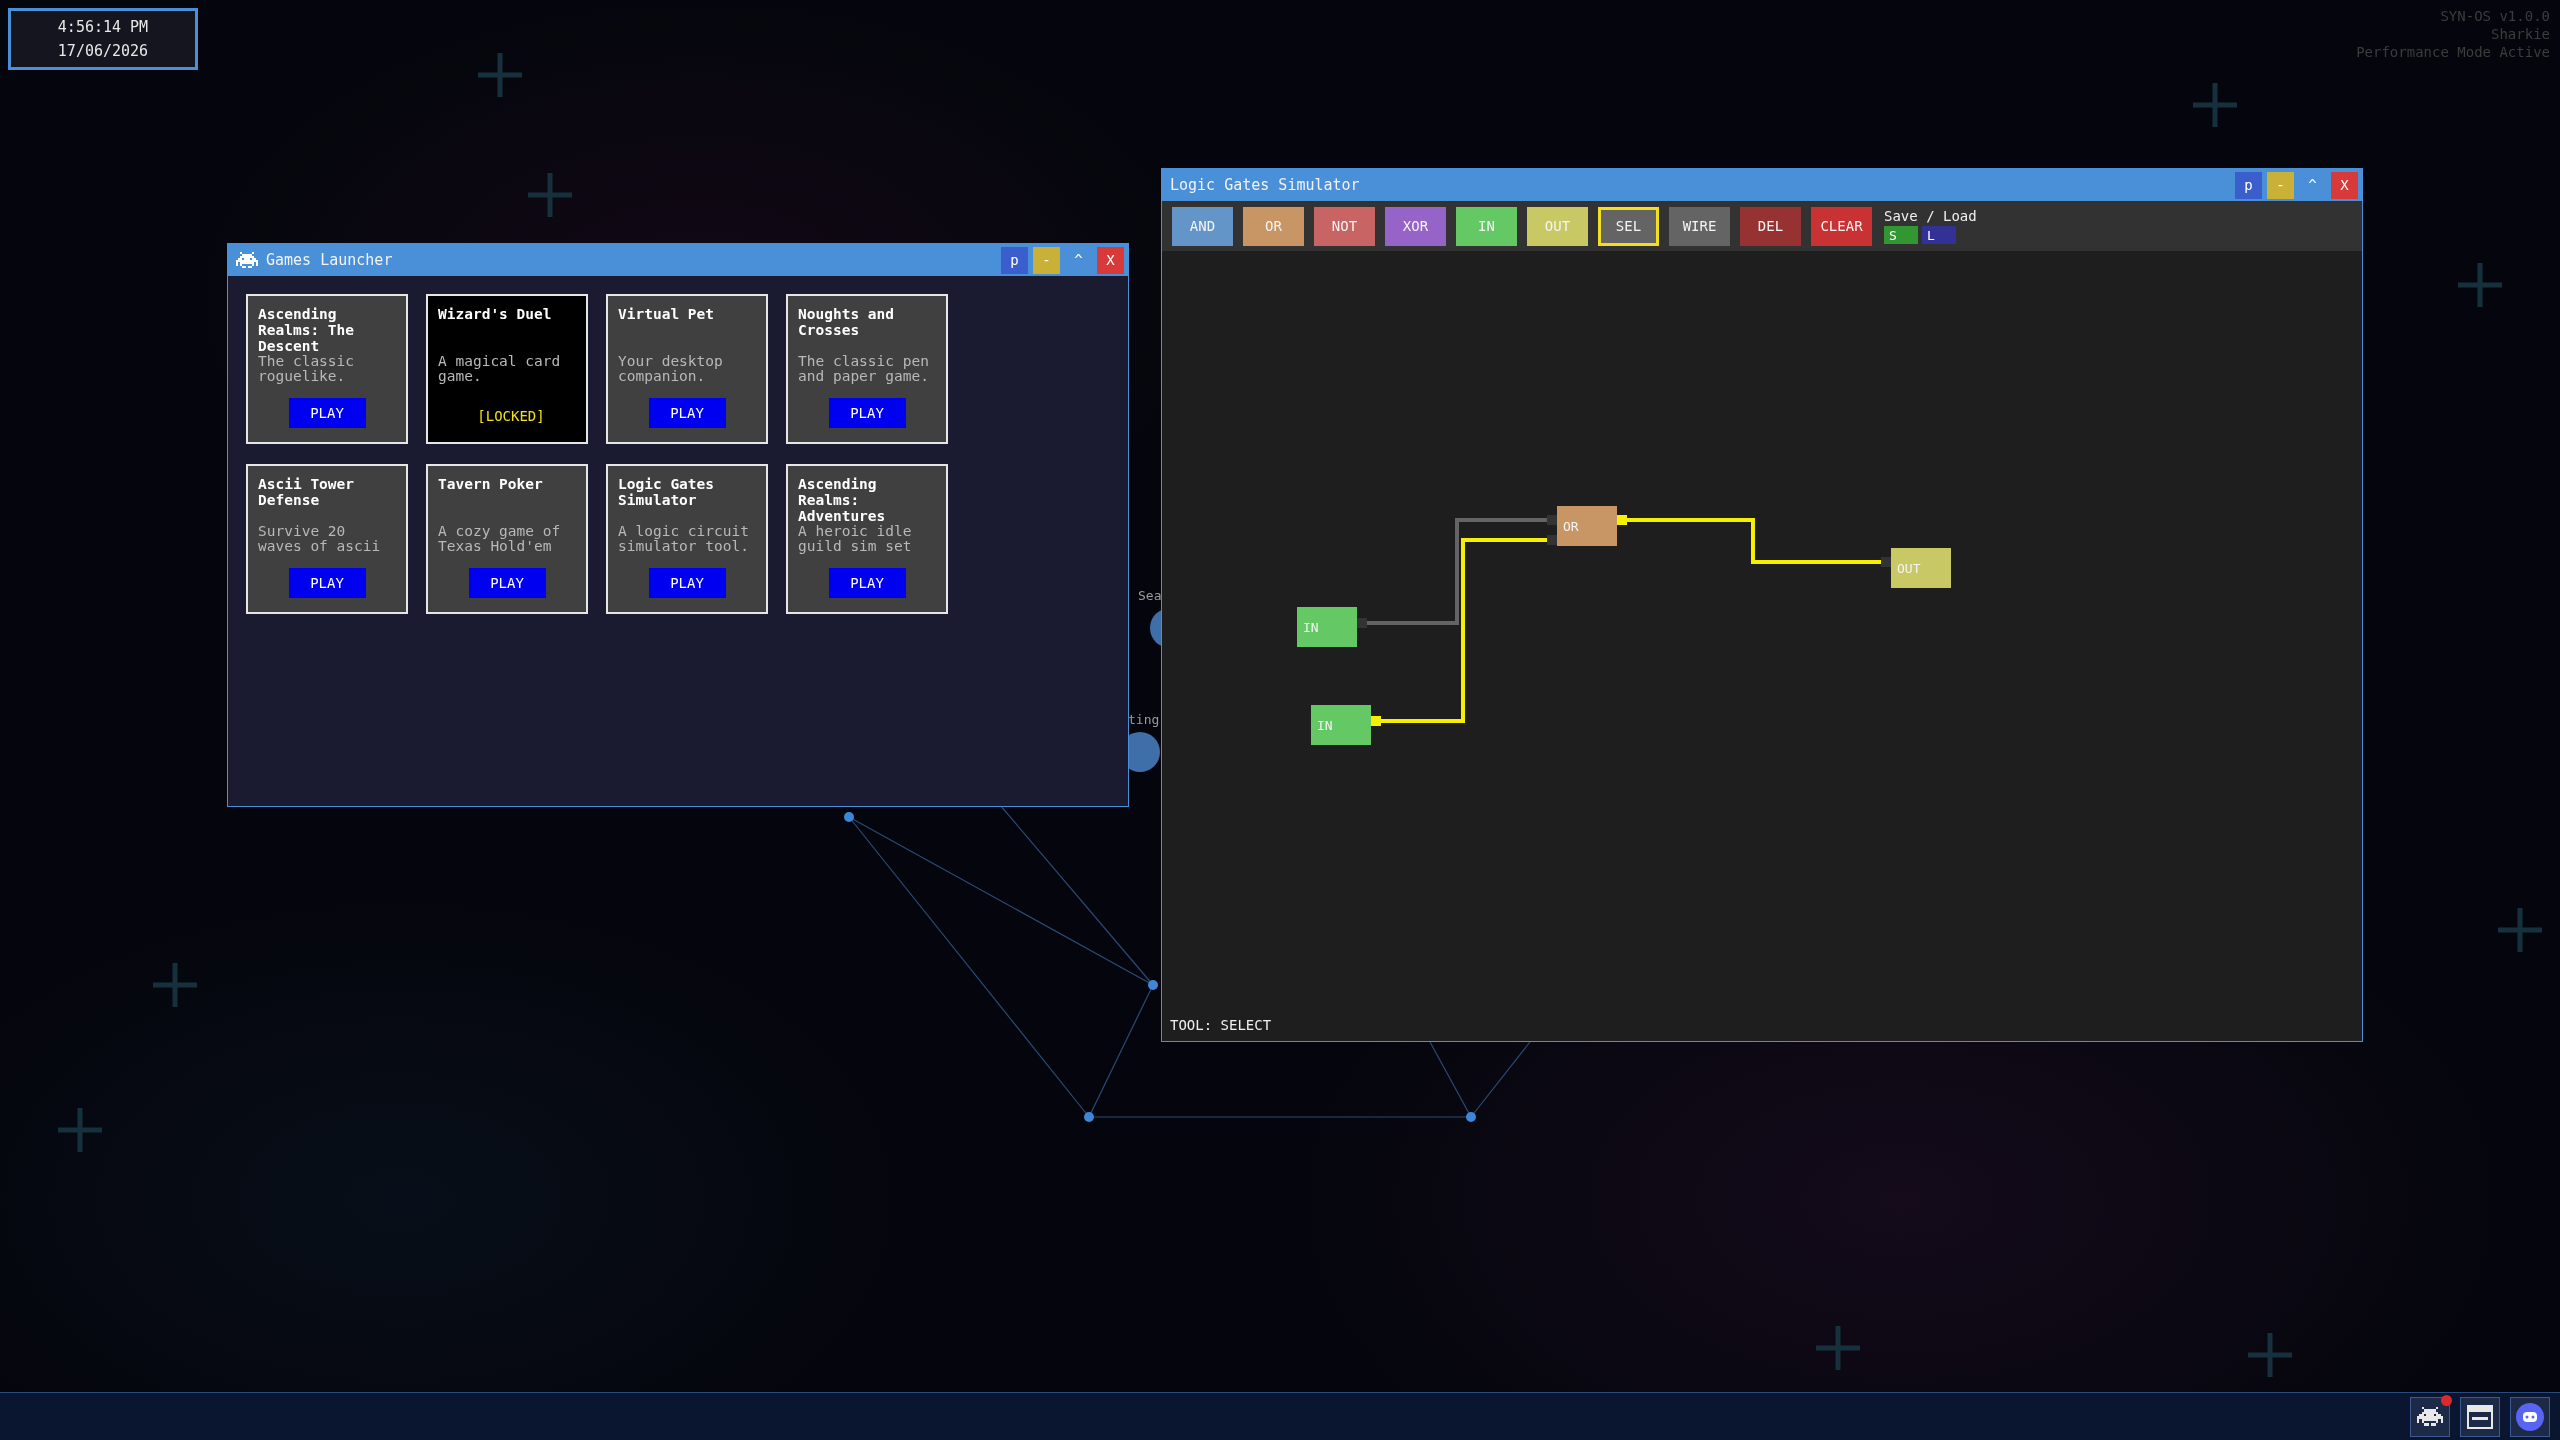 The height and width of the screenshot is (1440, 2560). I want to click on game-description: Your desktop companion., so click(671, 370).